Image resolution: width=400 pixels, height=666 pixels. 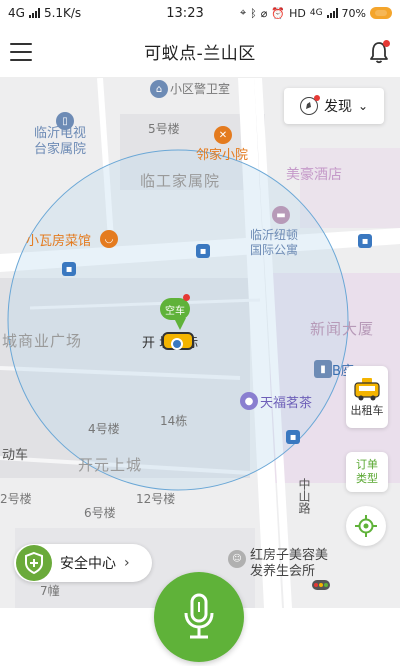 I want to click on tea-shop-icon: ●, so click(x=249, y=401).